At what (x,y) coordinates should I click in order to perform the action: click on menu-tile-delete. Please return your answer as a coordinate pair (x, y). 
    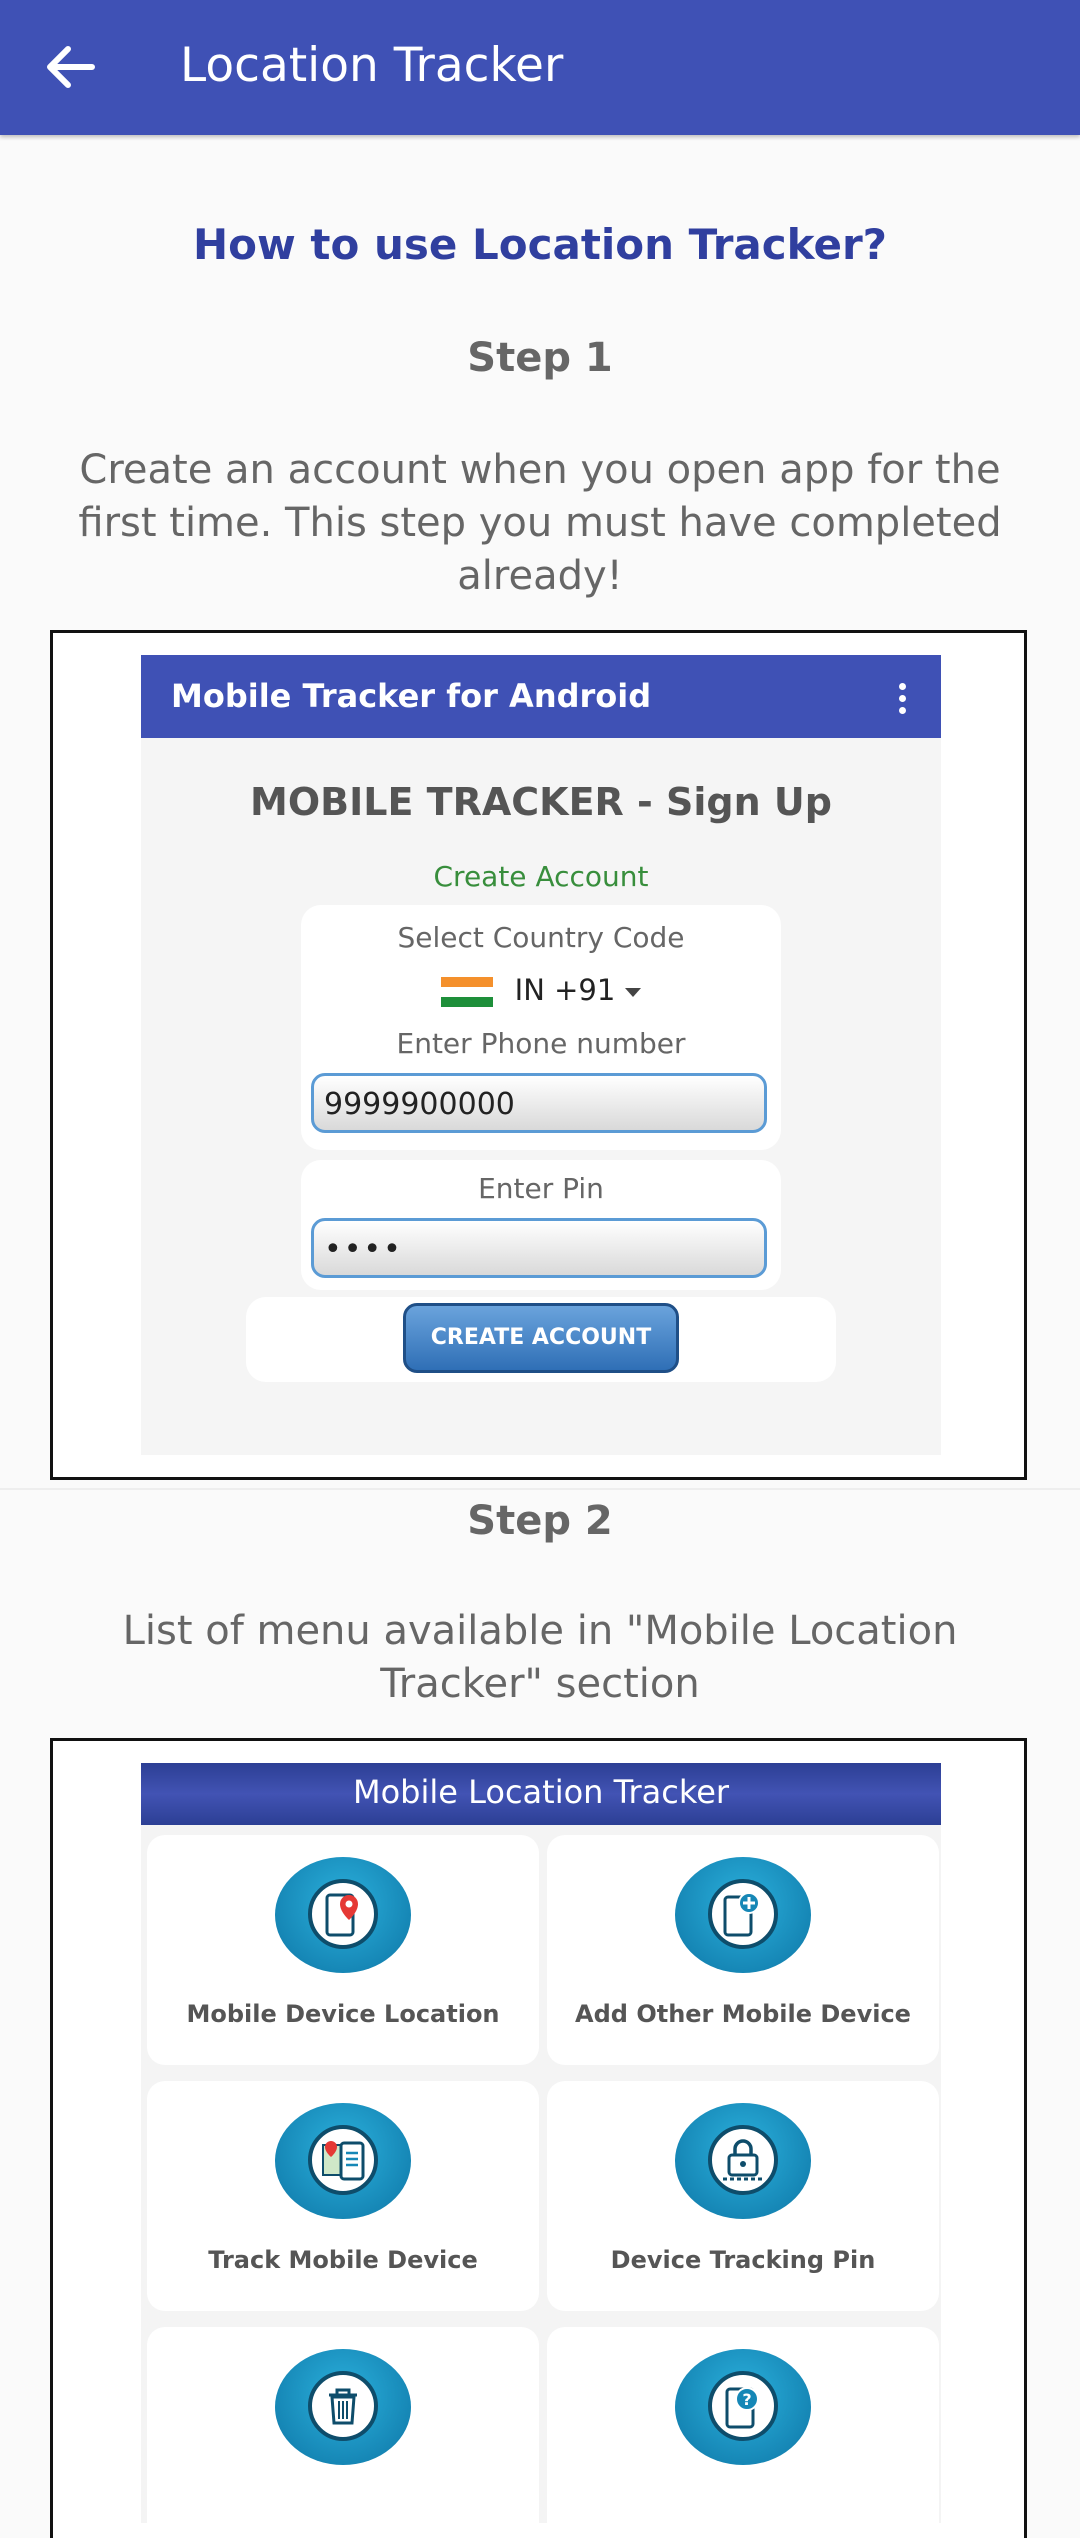
    Looking at the image, I should click on (343, 2432).